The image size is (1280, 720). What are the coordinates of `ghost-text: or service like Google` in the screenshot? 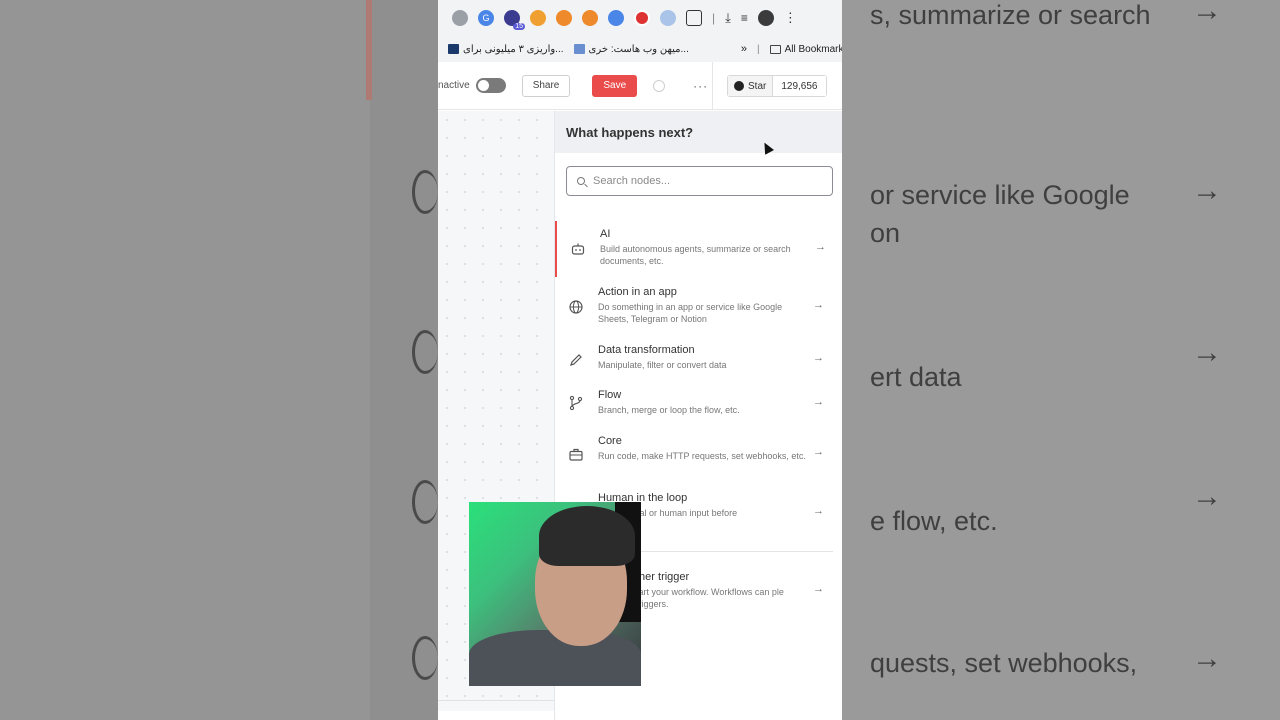 It's located at (1000, 195).